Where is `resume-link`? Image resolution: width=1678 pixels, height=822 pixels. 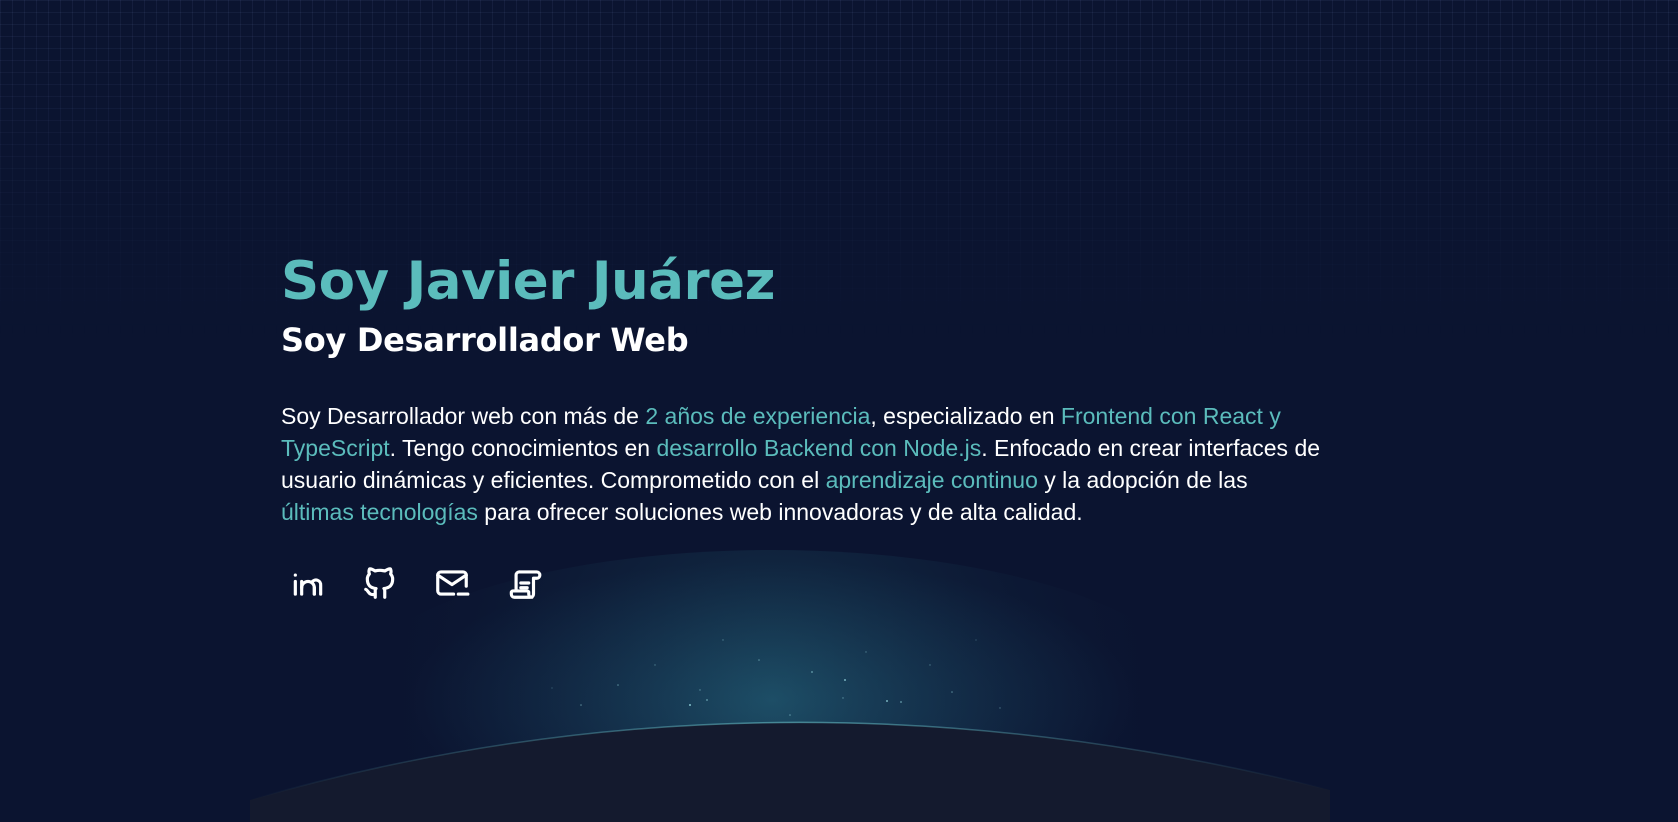 resume-link is located at coordinates (524, 583).